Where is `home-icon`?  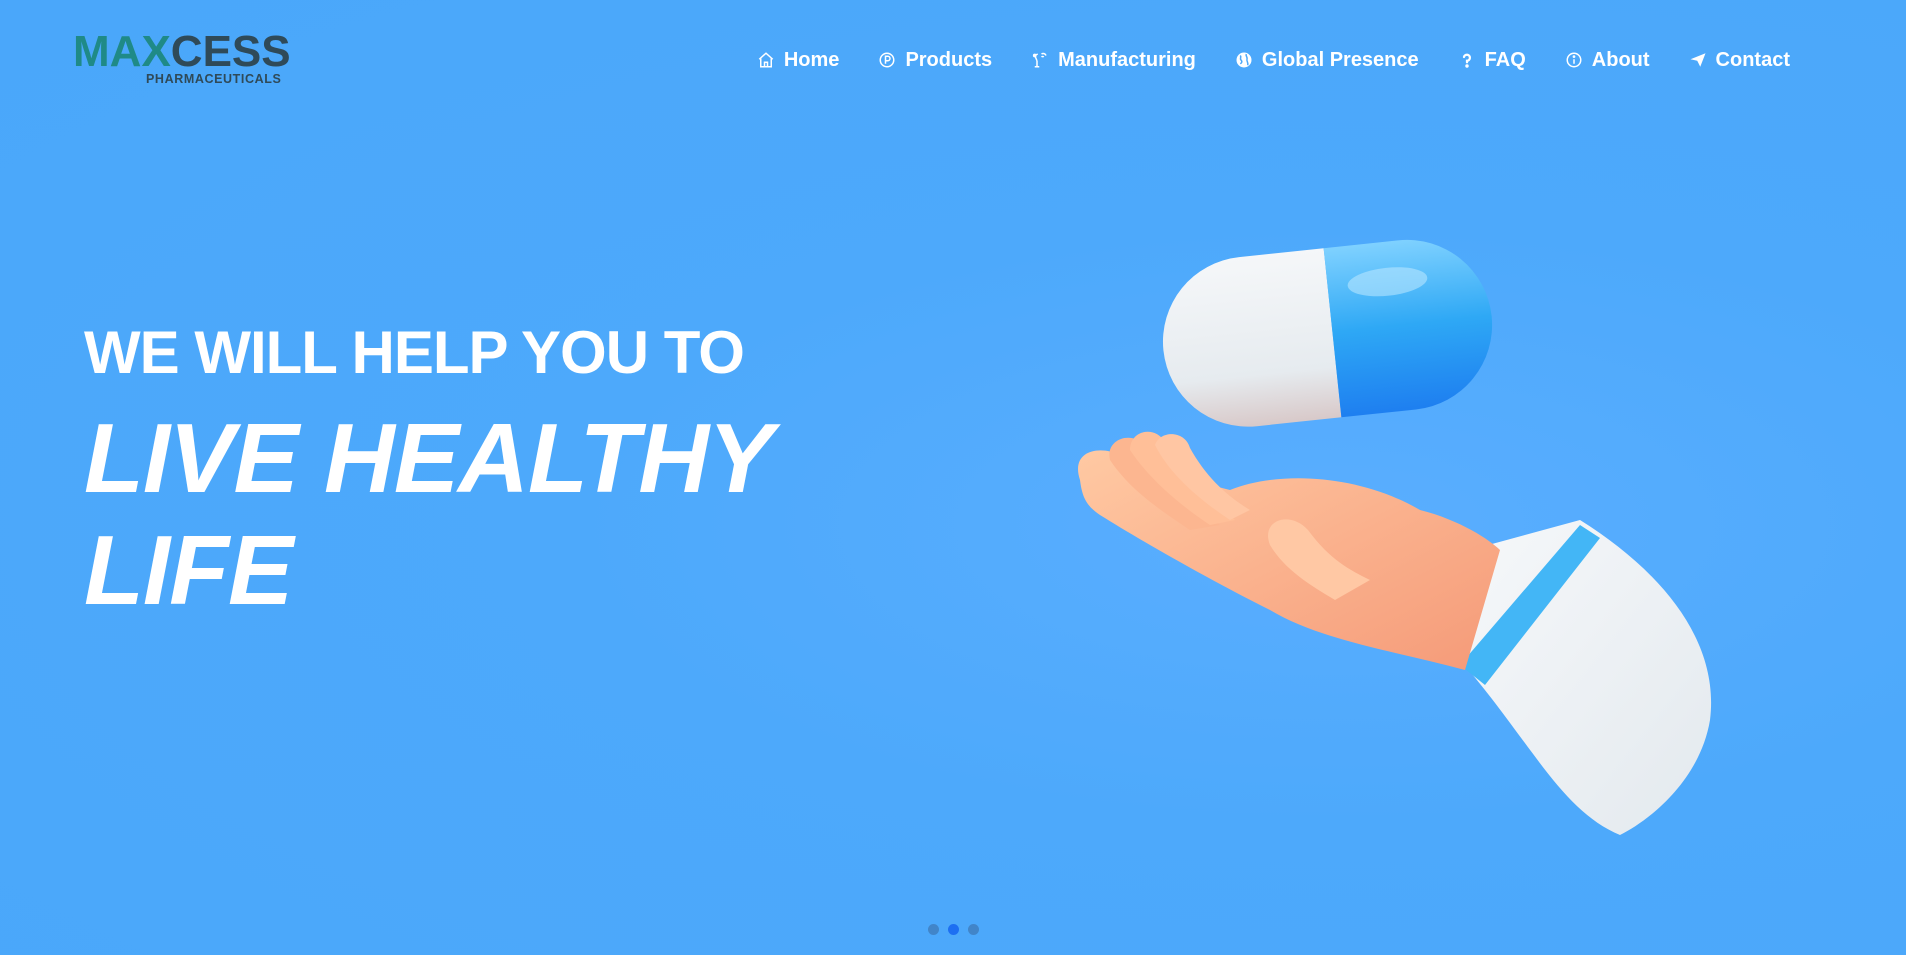
home-icon is located at coordinates (766, 60).